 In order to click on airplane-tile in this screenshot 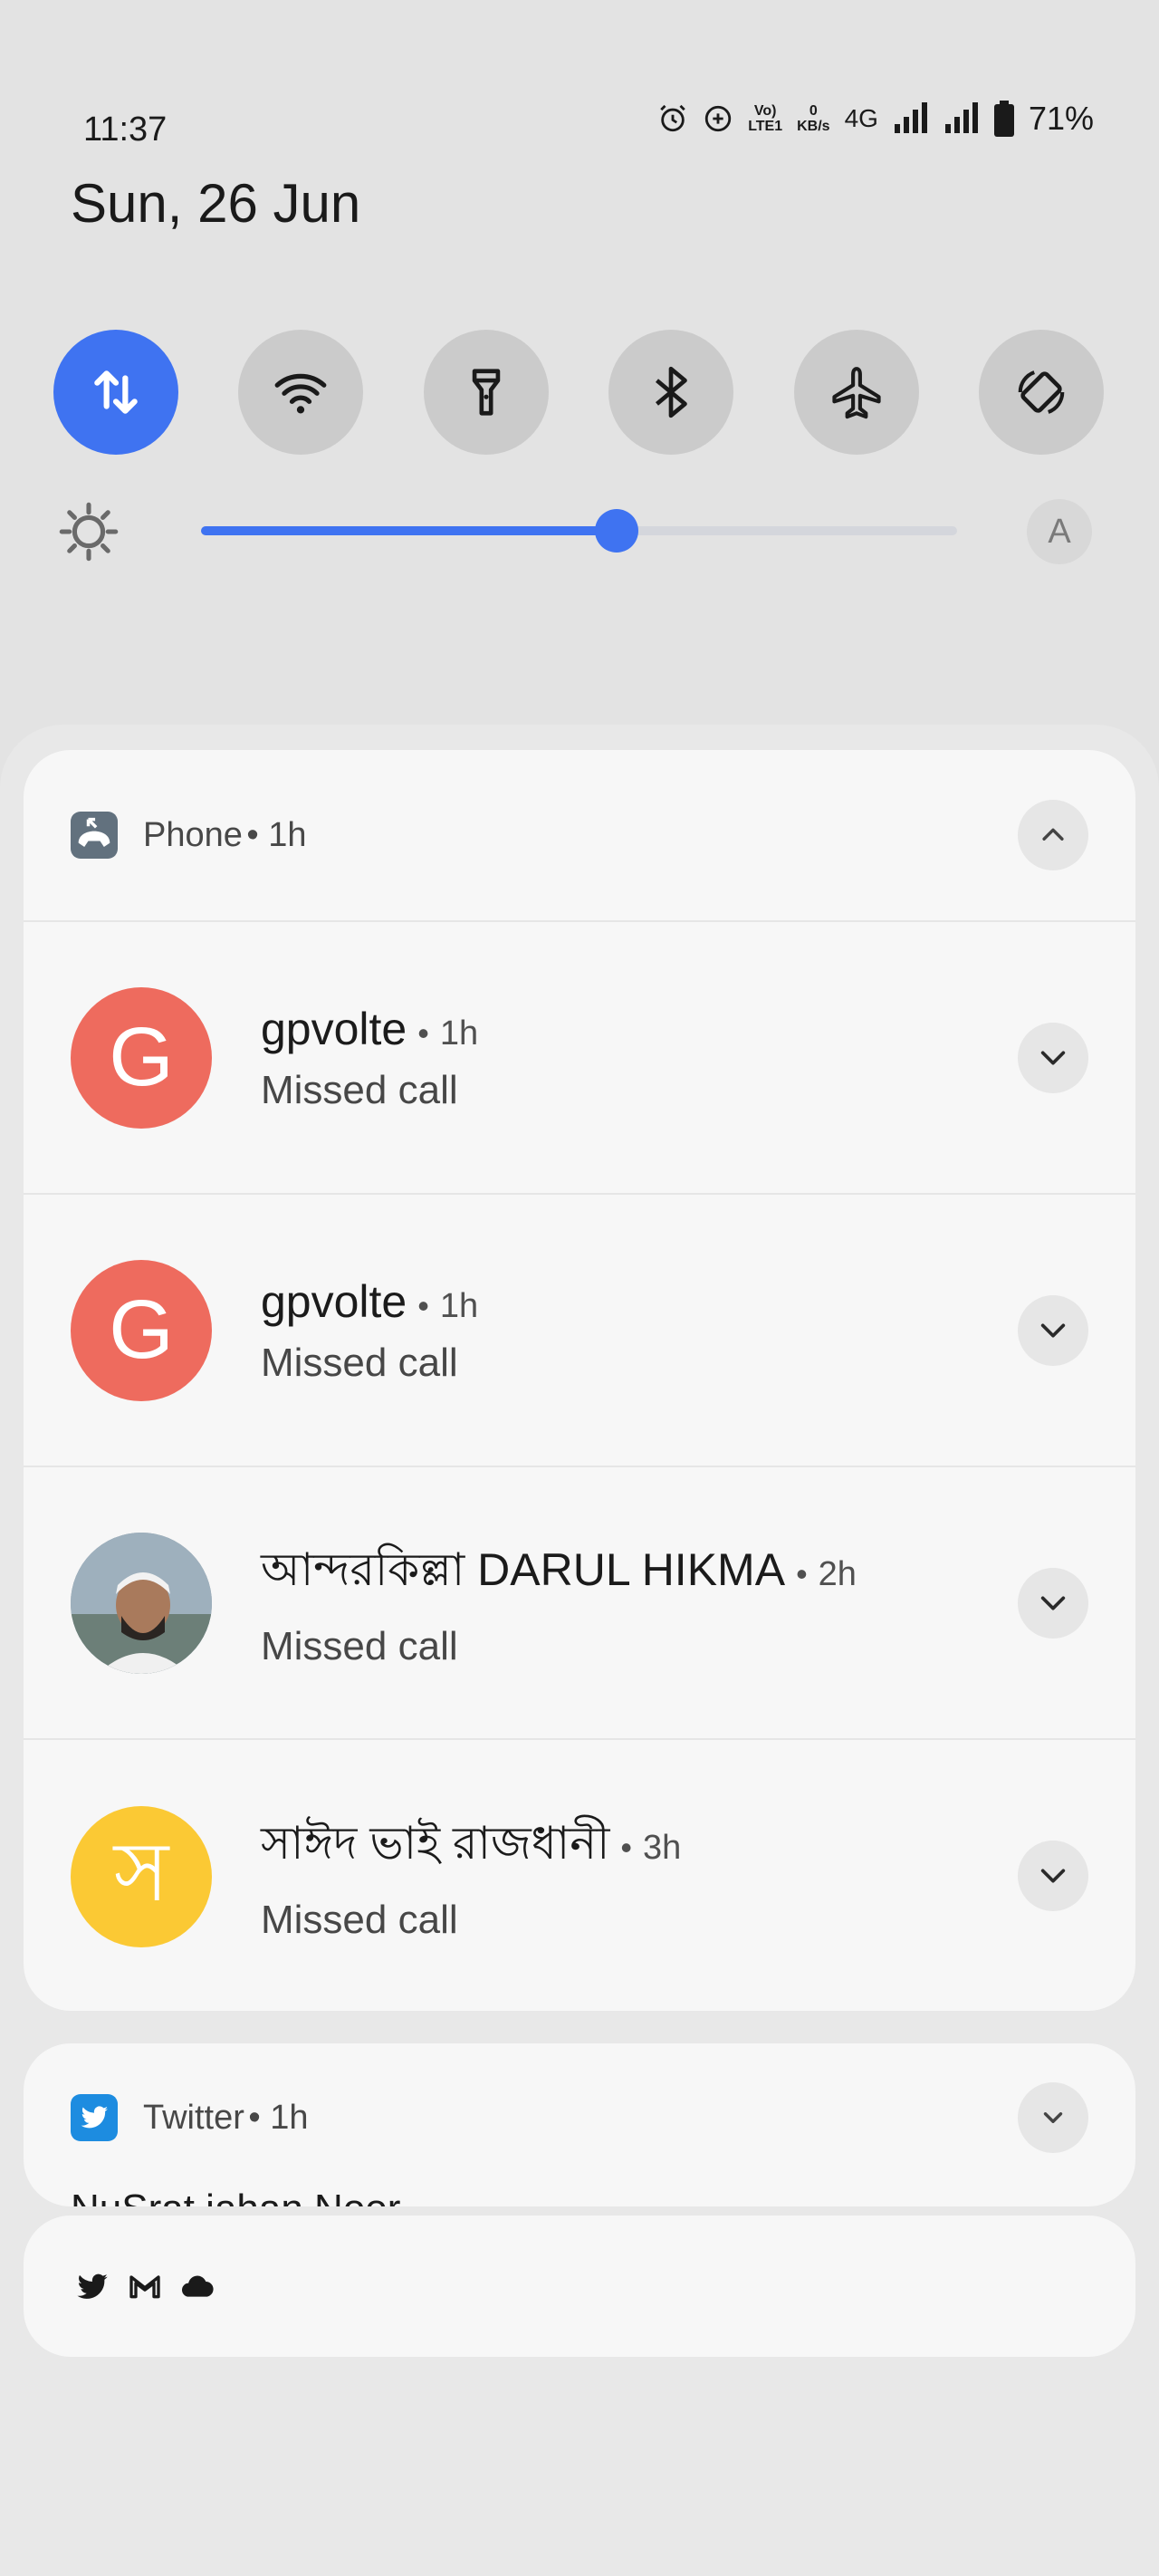, I will do `click(856, 392)`.